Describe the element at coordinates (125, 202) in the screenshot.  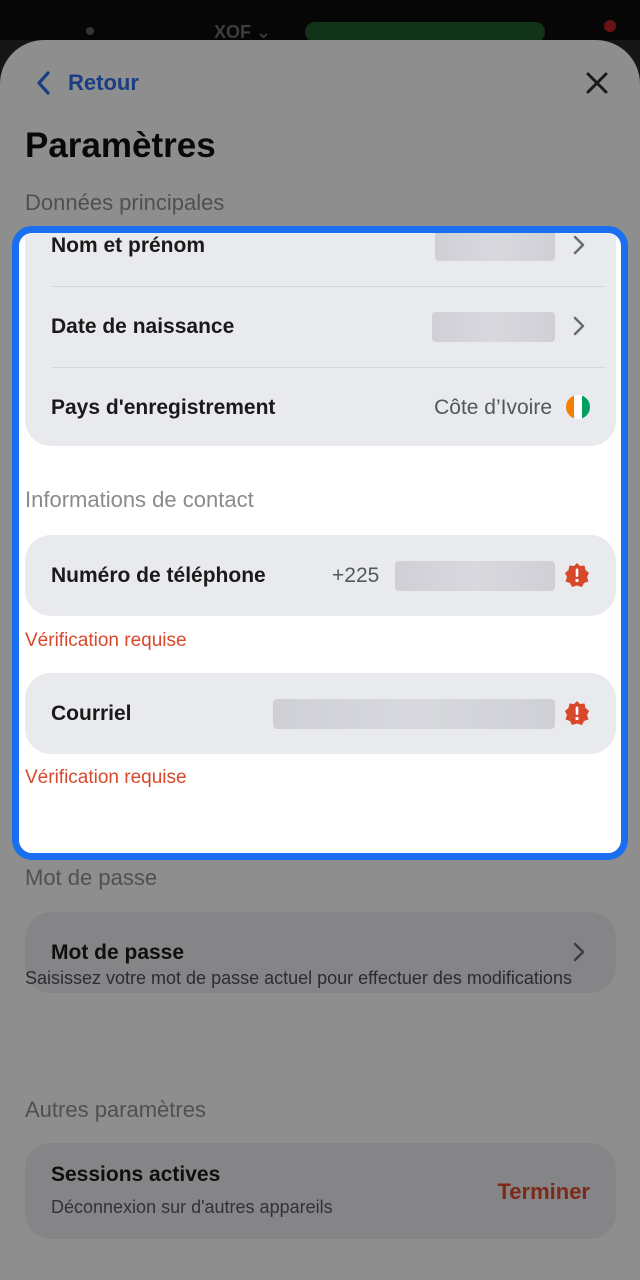
I see `section-main-data: Données principales` at that location.